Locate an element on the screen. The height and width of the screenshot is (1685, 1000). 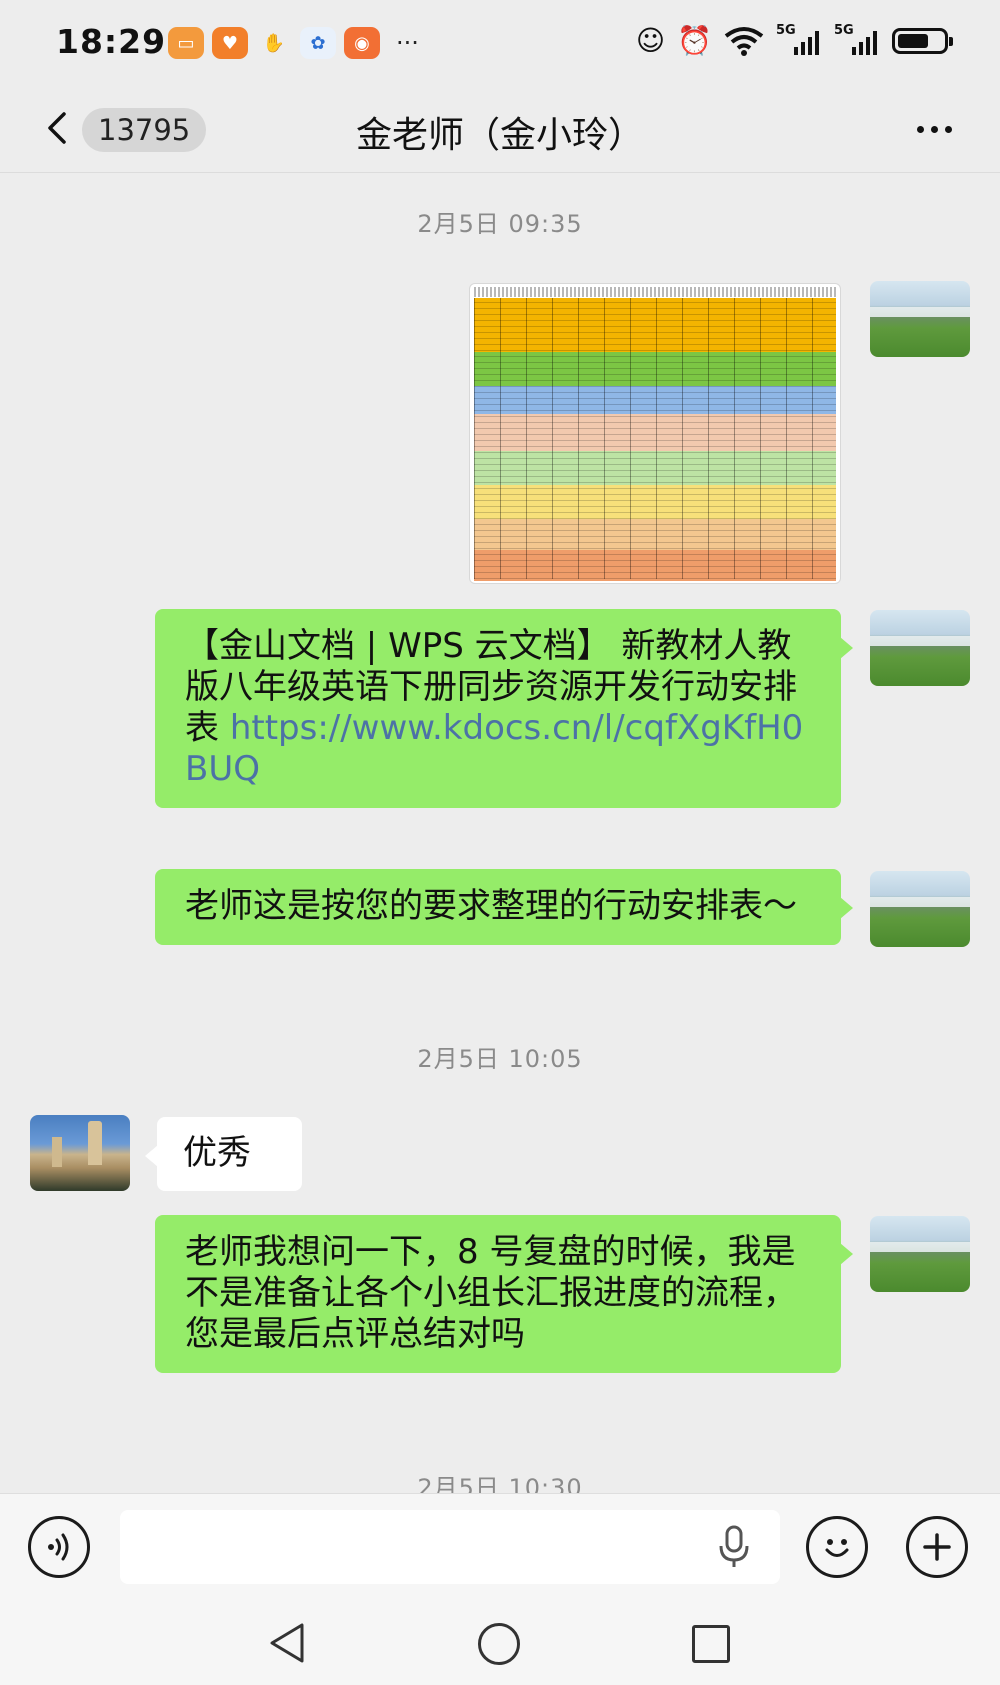
heart-app-icon: ♥ is located at coordinates (230, 43).